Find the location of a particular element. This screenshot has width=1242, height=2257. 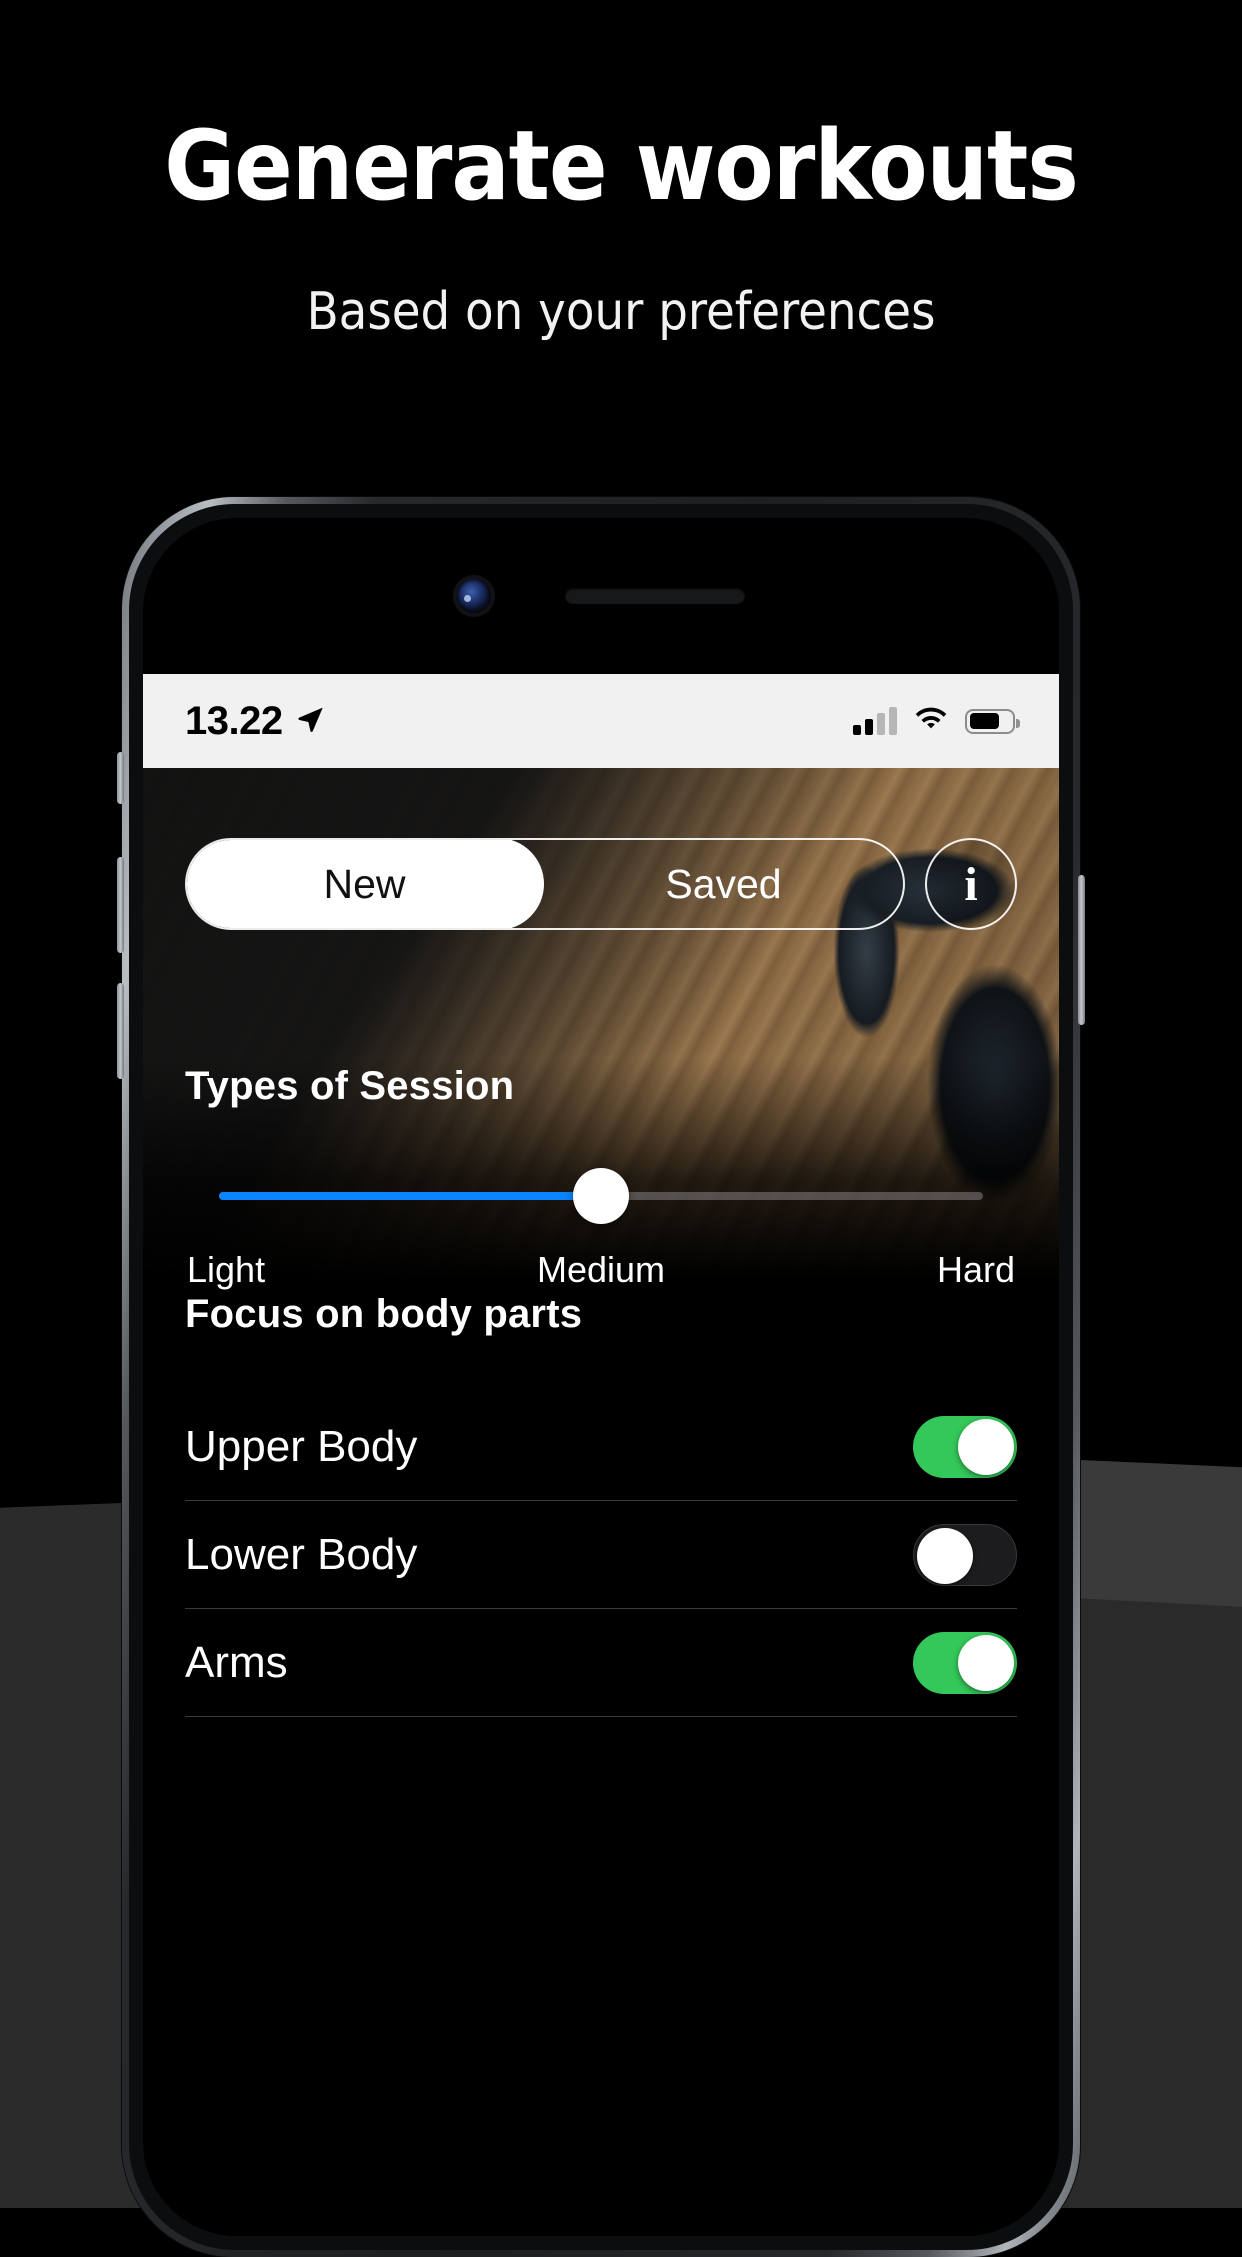

focus-row-arms: Arms is located at coordinates (601, 1663).